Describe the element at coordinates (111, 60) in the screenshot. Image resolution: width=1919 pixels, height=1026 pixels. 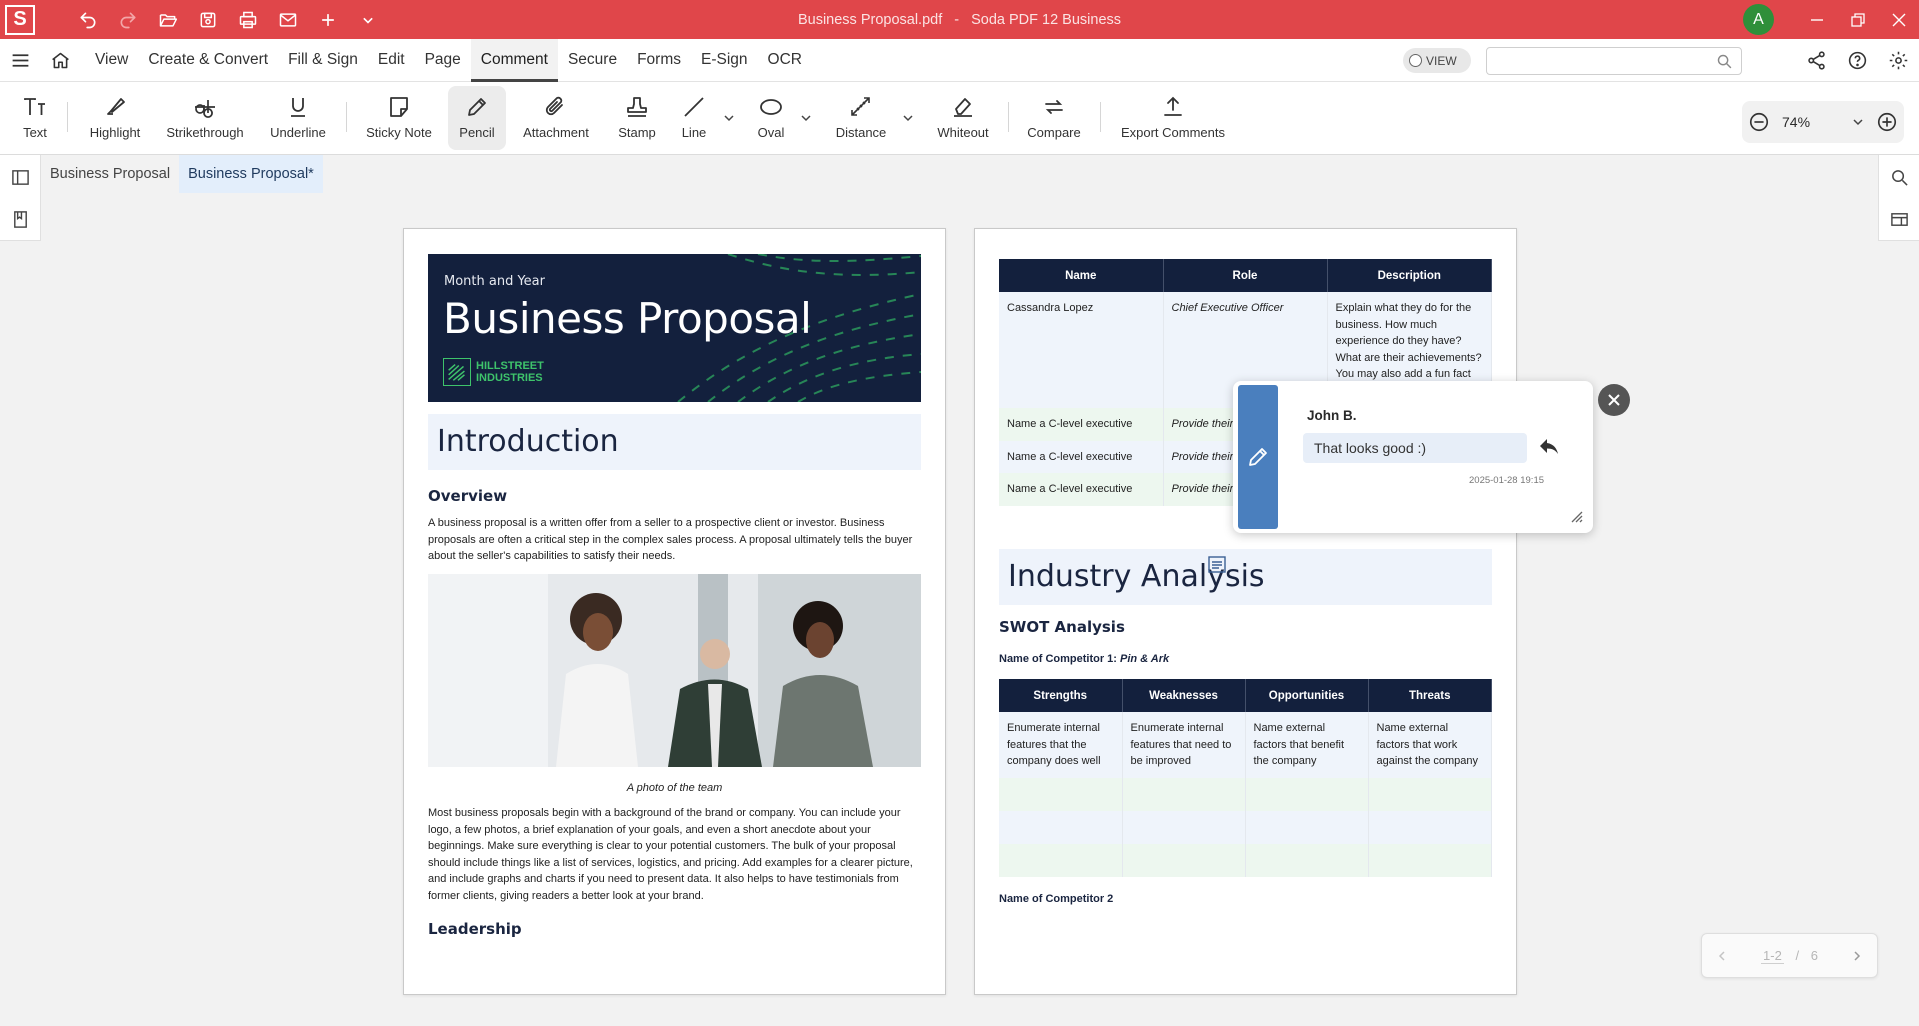
I see `menu-view: View` at that location.